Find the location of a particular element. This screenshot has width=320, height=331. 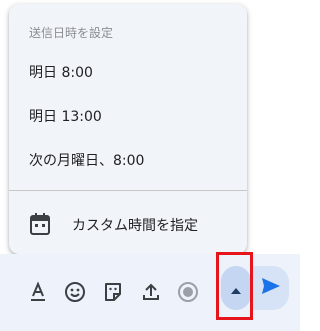

emoji-icon is located at coordinates (75, 292).